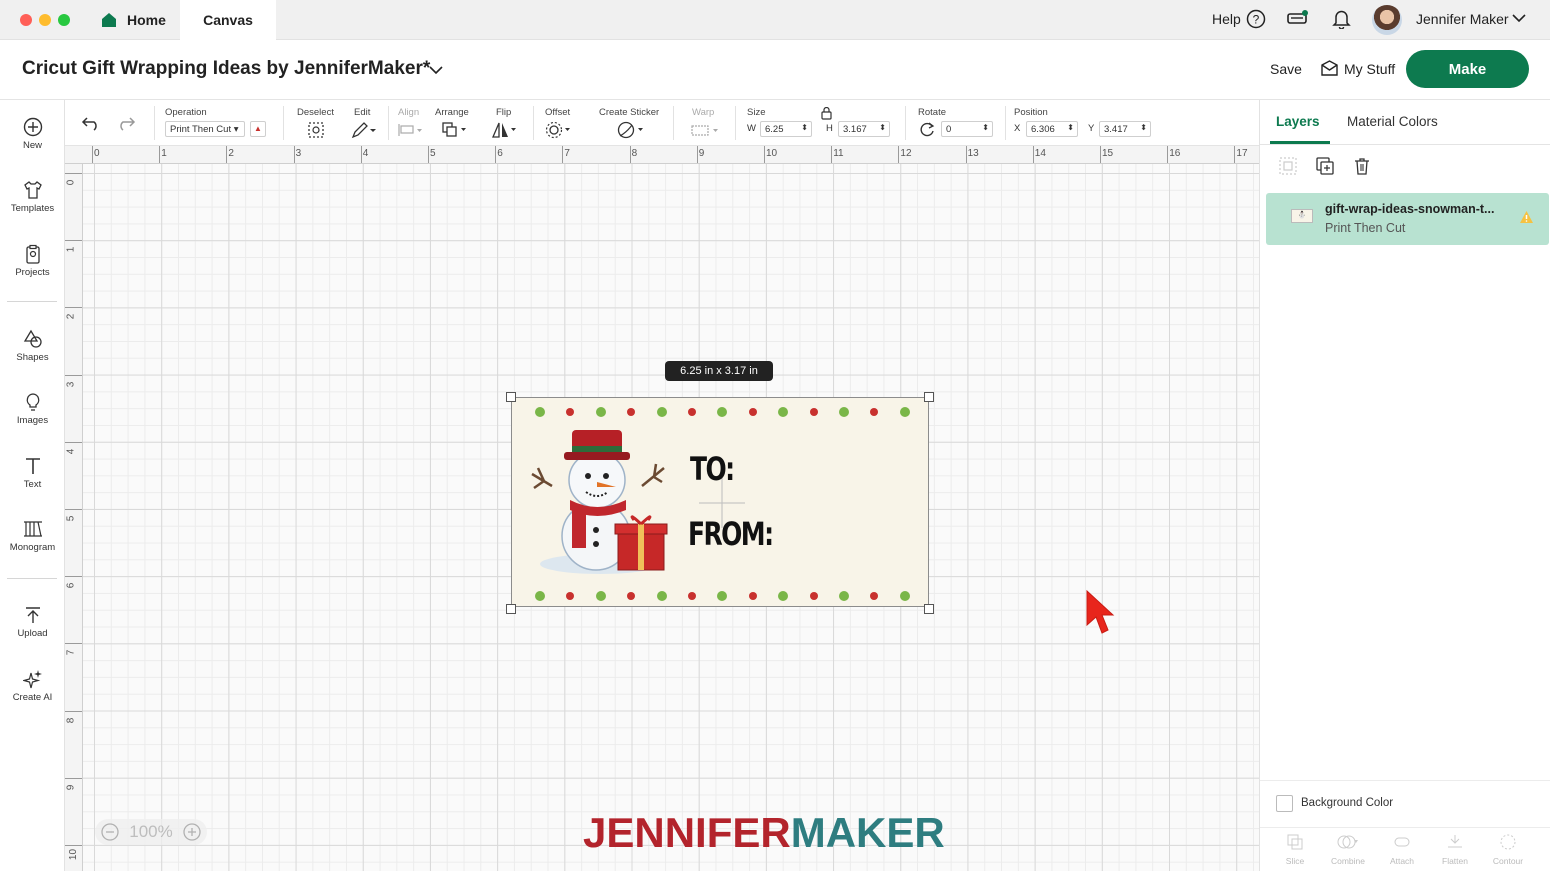 This screenshot has width=1550, height=871. What do you see at coordinates (316, 130) in the screenshot?
I see `deselect-icon` at bounding box center [316, 130].